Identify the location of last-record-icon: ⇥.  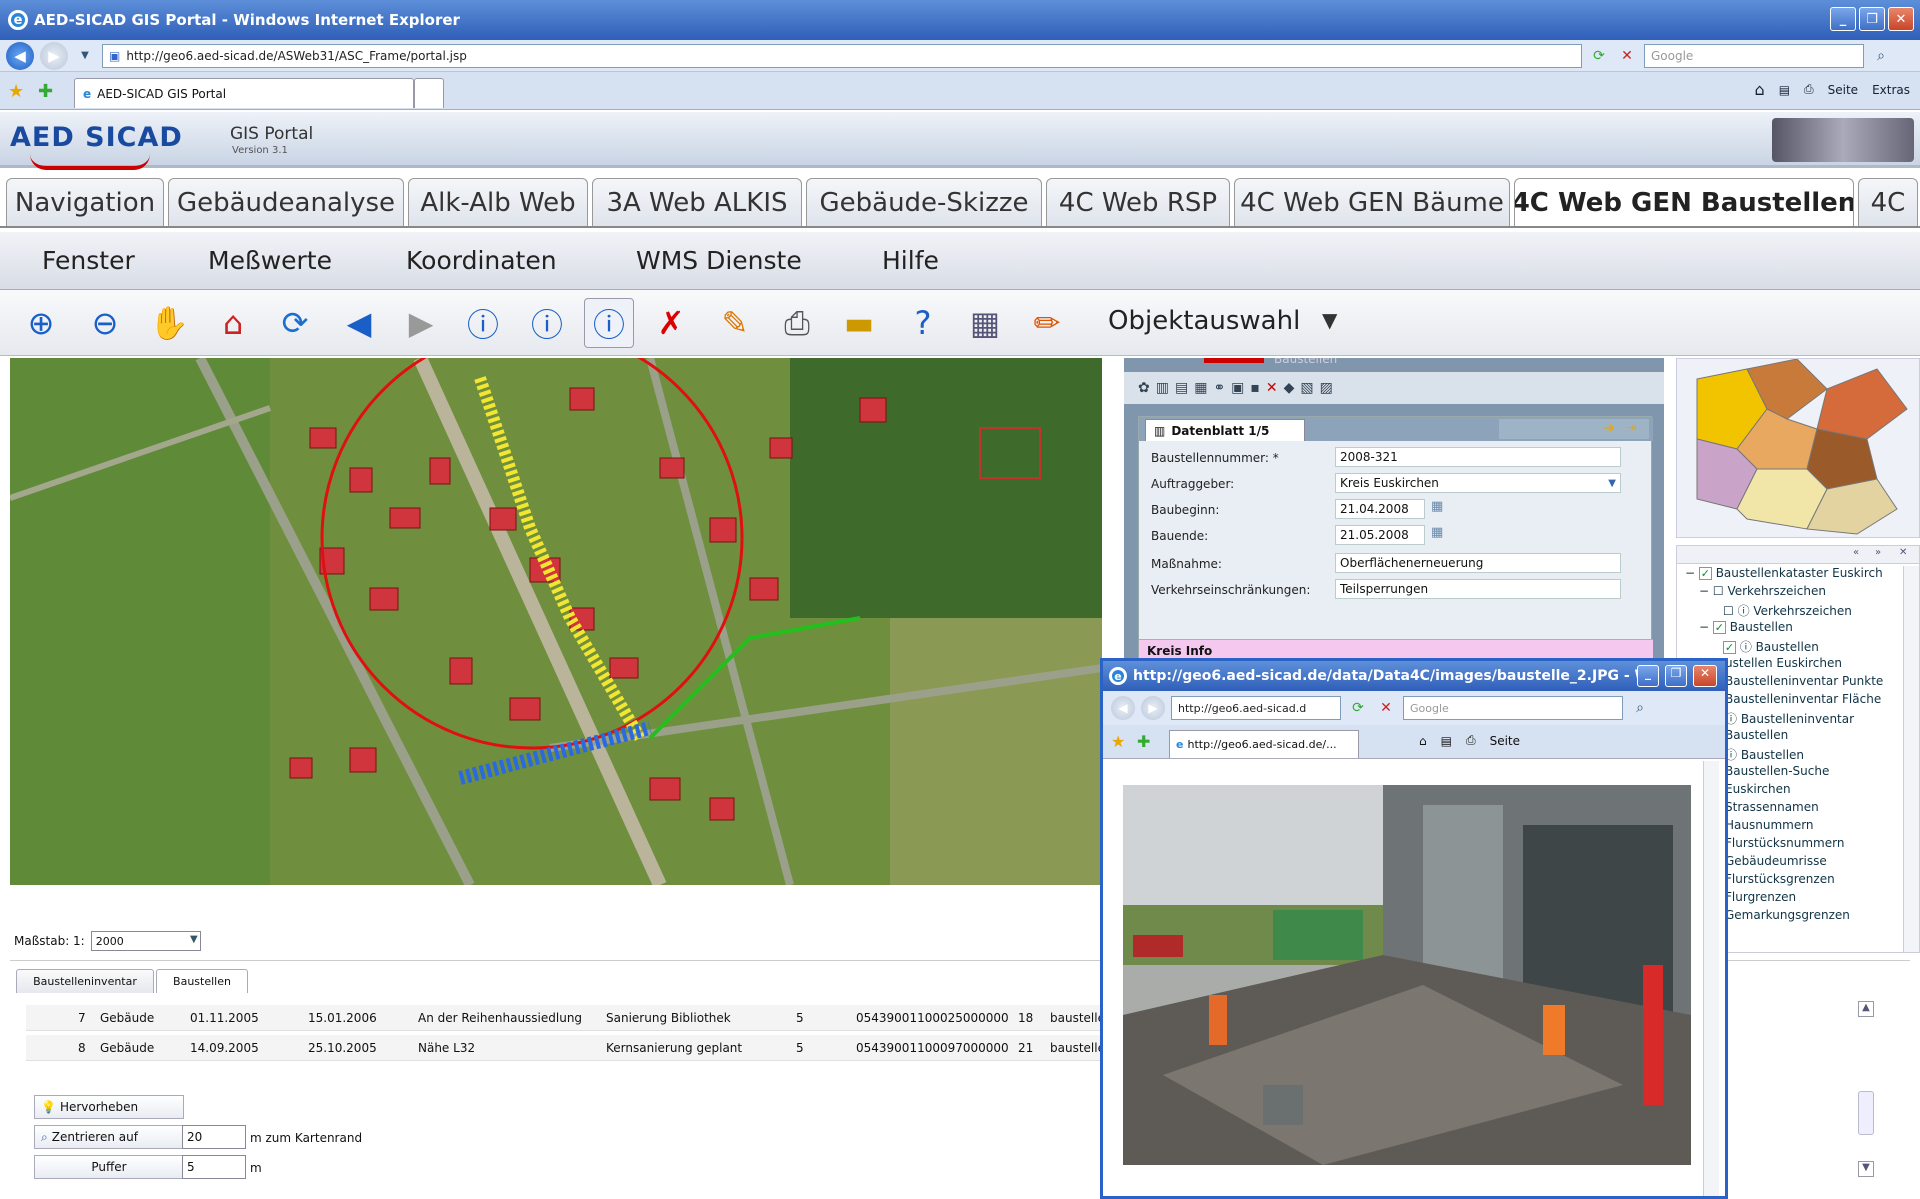
(1631, 428).